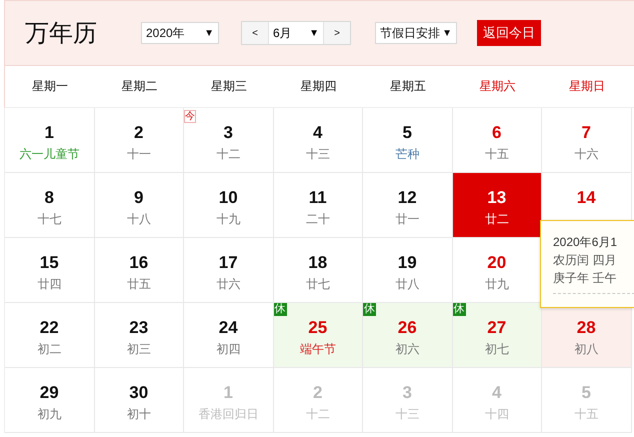 This screenshot has width=634, height=437. I want to click on lunar-date: 廿八, so click(407, 284).